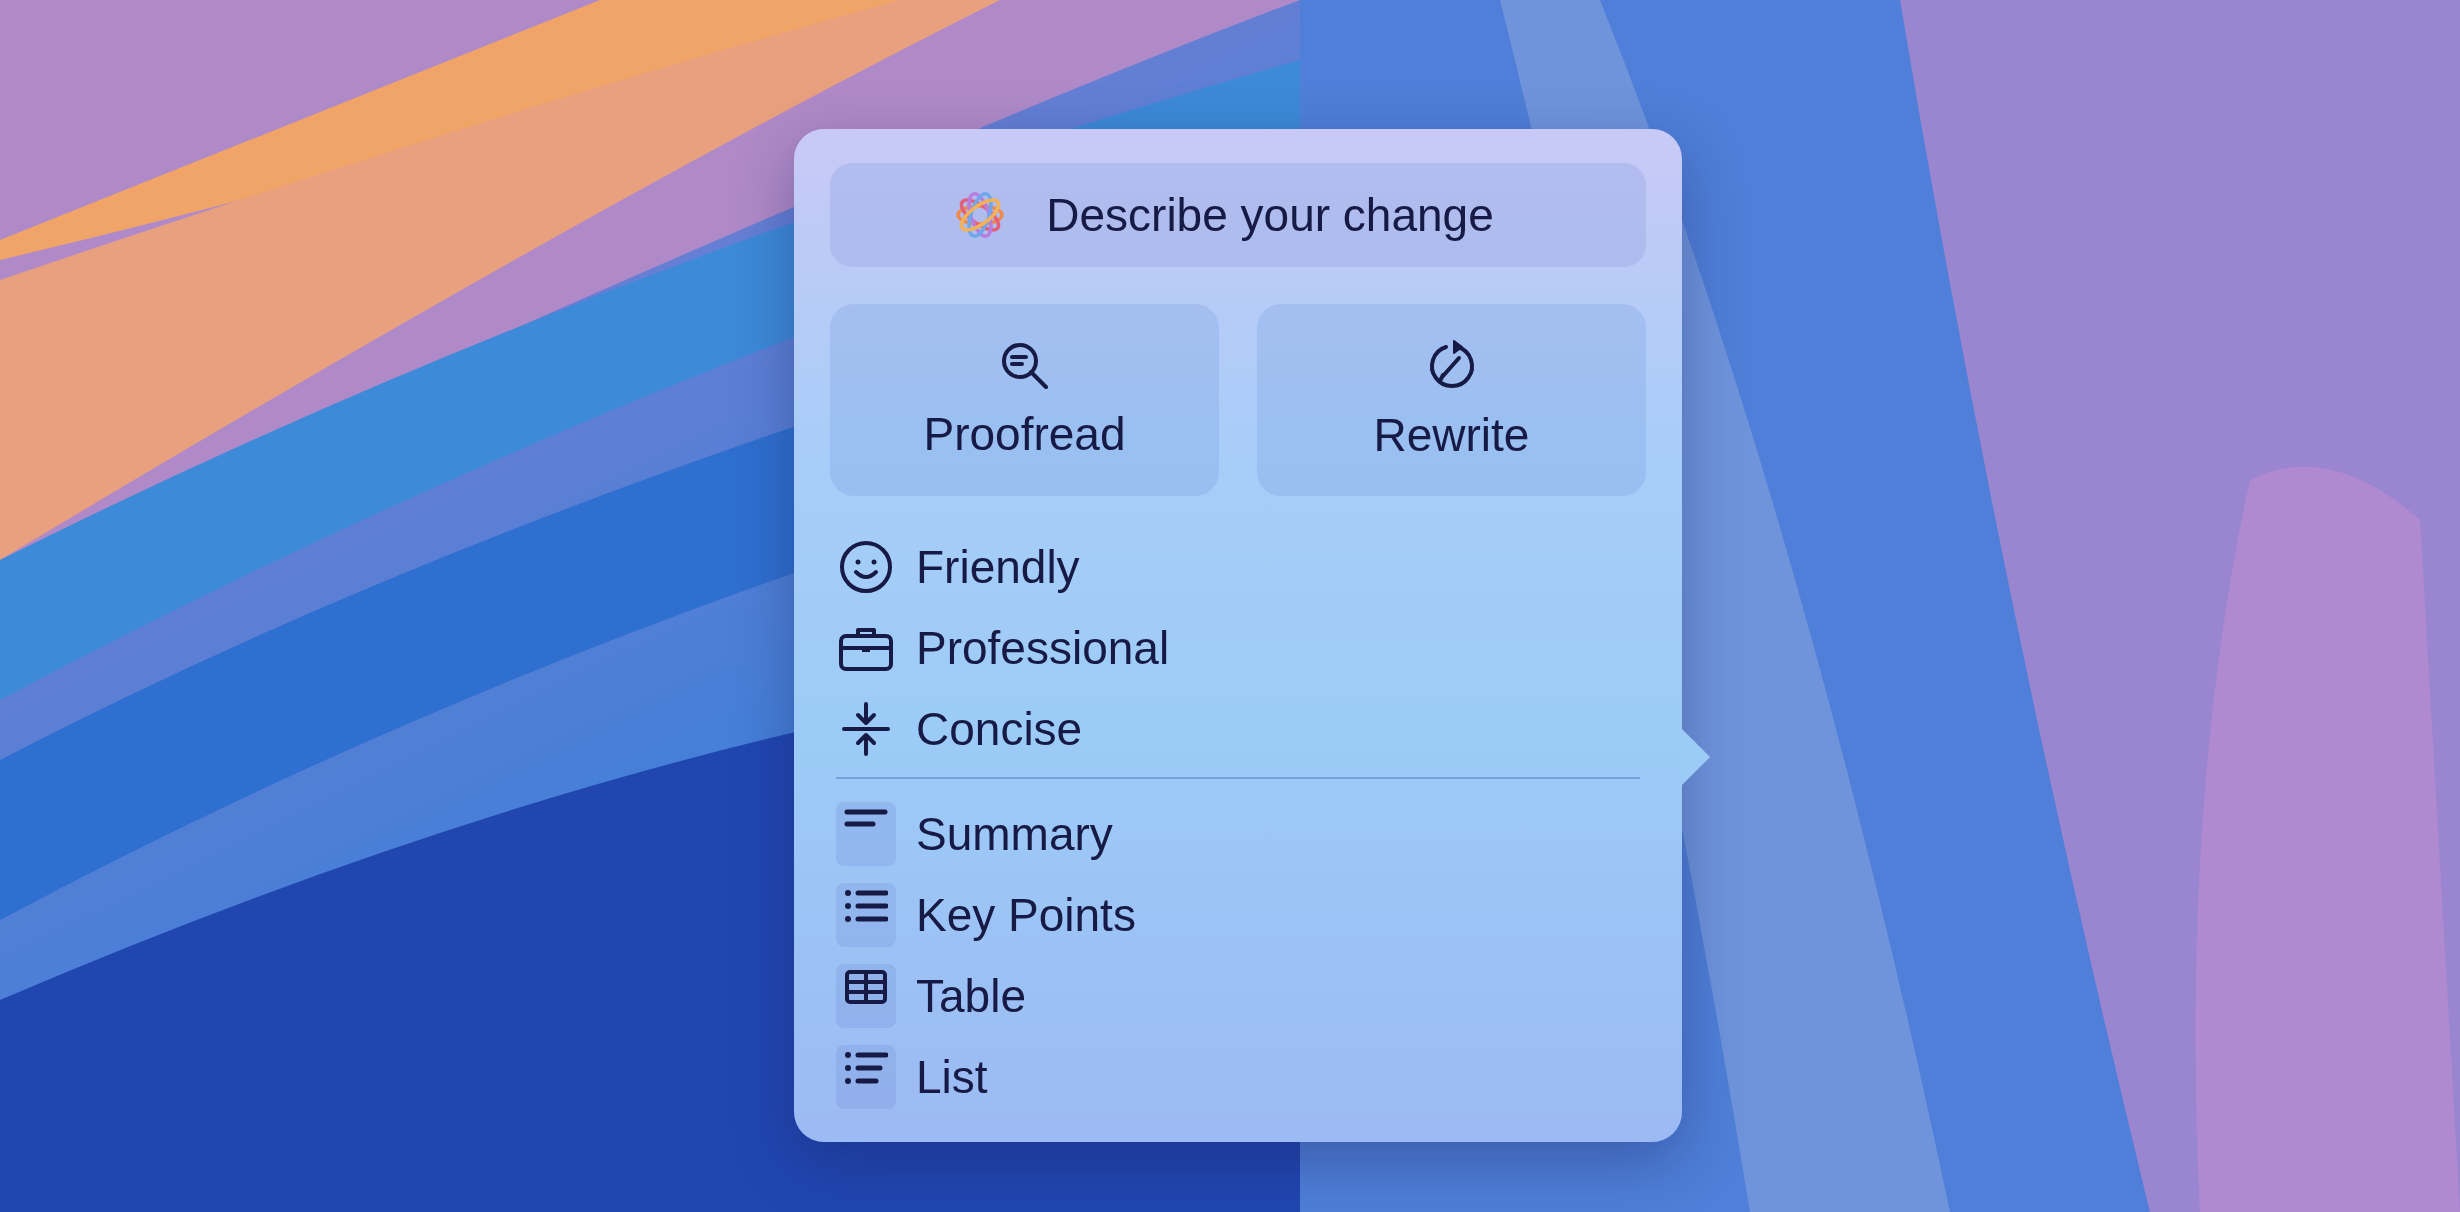 The width and height of the screenshot is (2460, 1212). What do you see at coordinates (866, 566) in the screenshot?
I see `smiley-icon` at bounding box center [866, 566].